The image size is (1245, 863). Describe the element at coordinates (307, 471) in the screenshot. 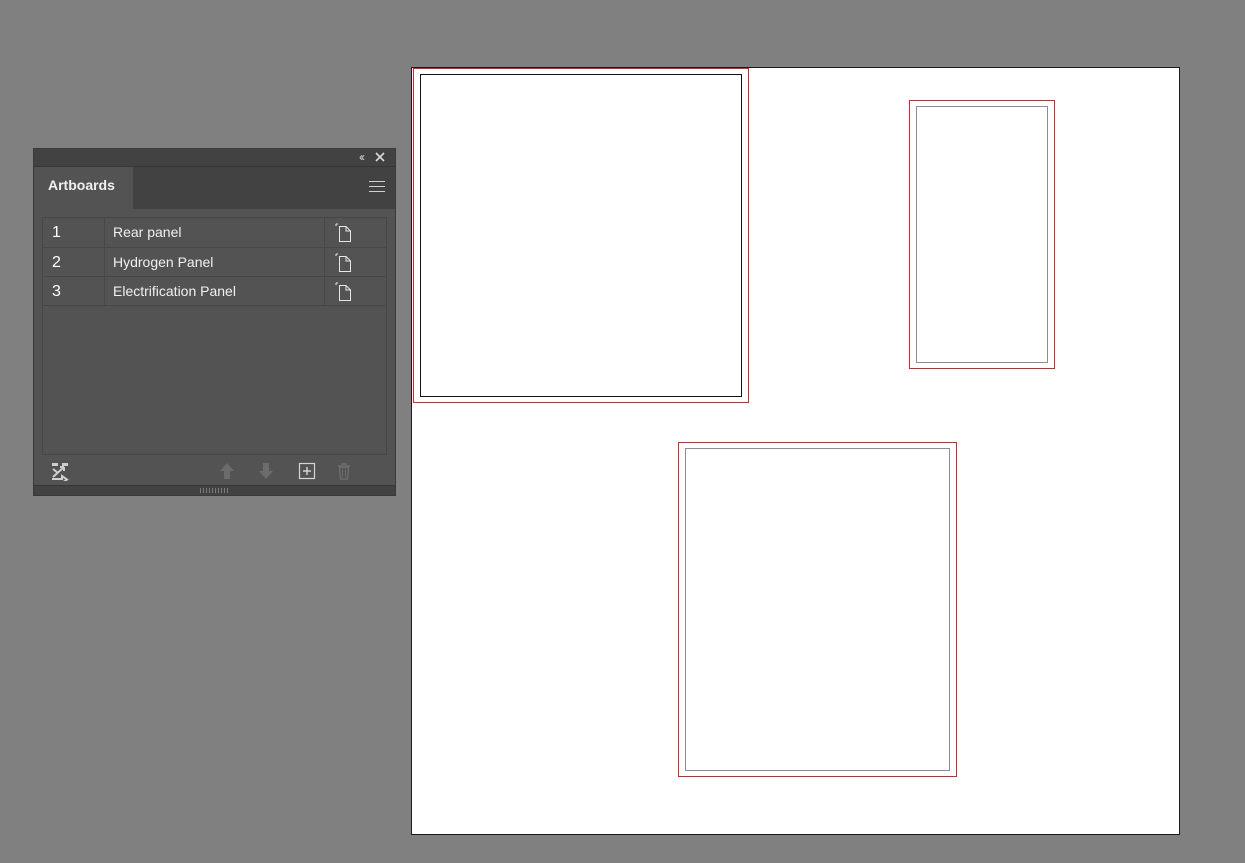

I see `new-artboard-icon` at that location.